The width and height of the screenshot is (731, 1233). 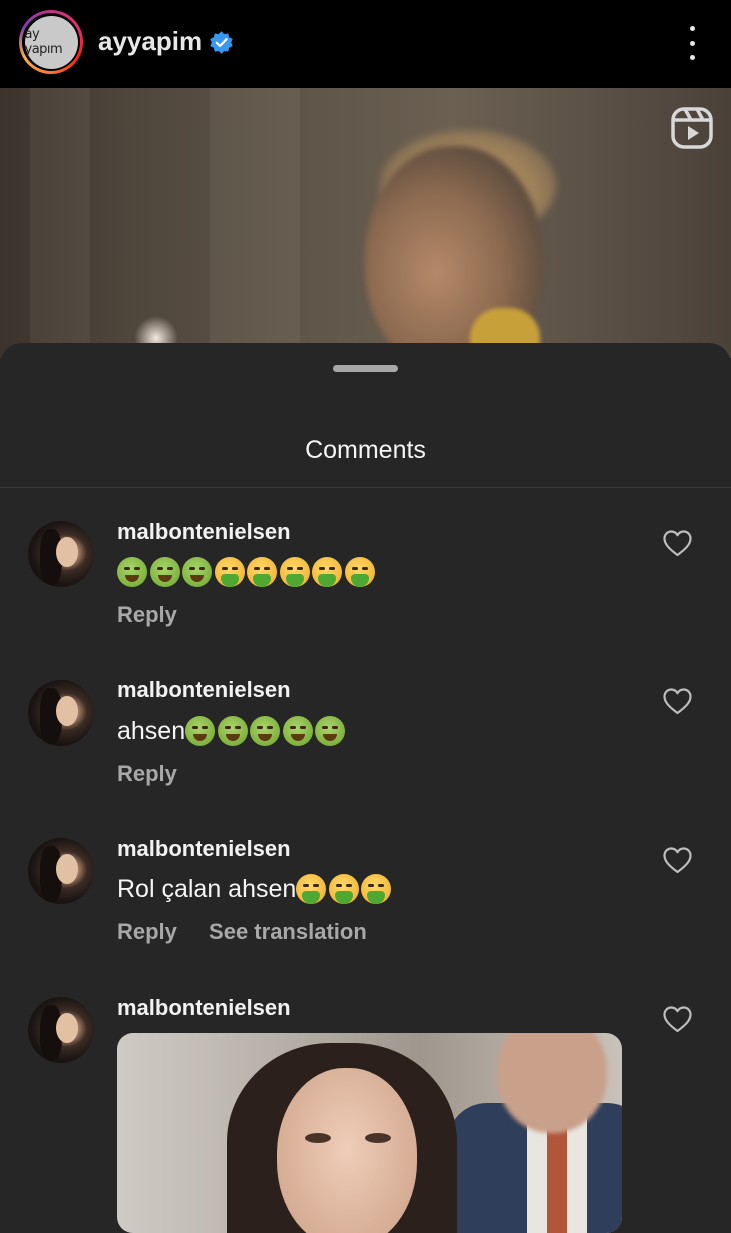 I want to click on post-header: ay yapım ayyapim, so click(x=365, y=44).